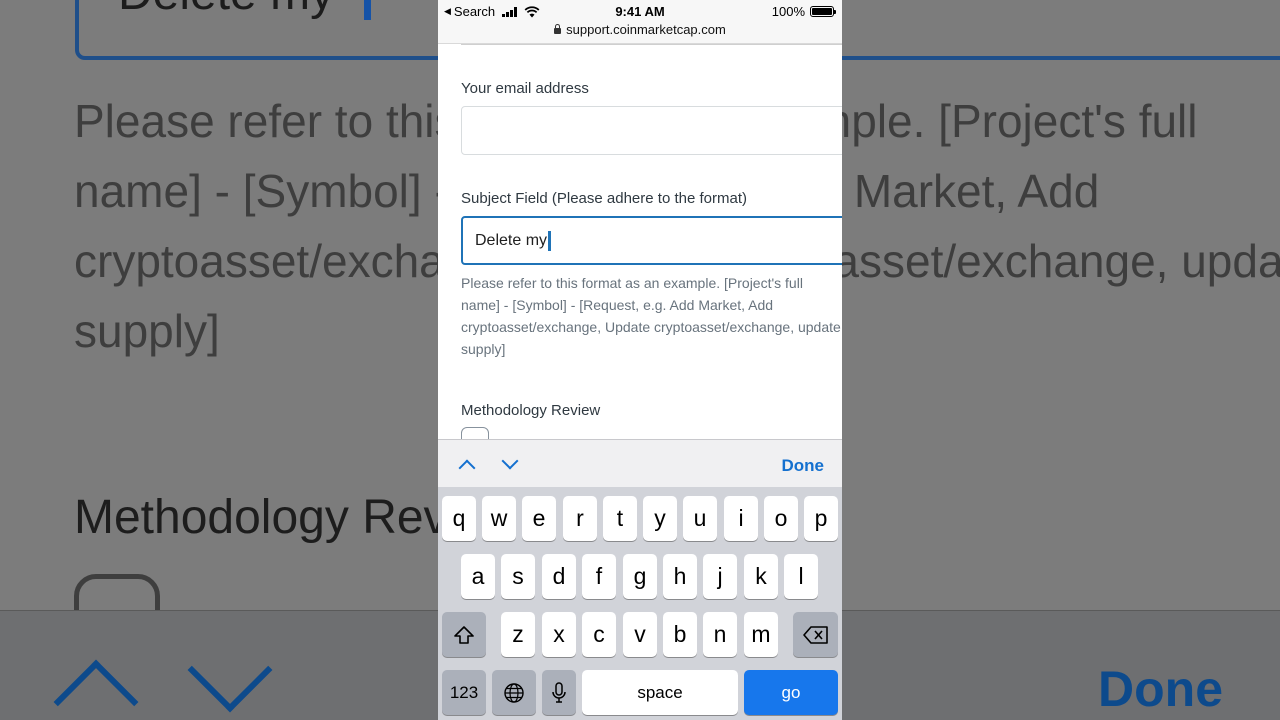 This screenshot has height=720, width=1280. I want to click on microphone-icon, so click(559, 692).